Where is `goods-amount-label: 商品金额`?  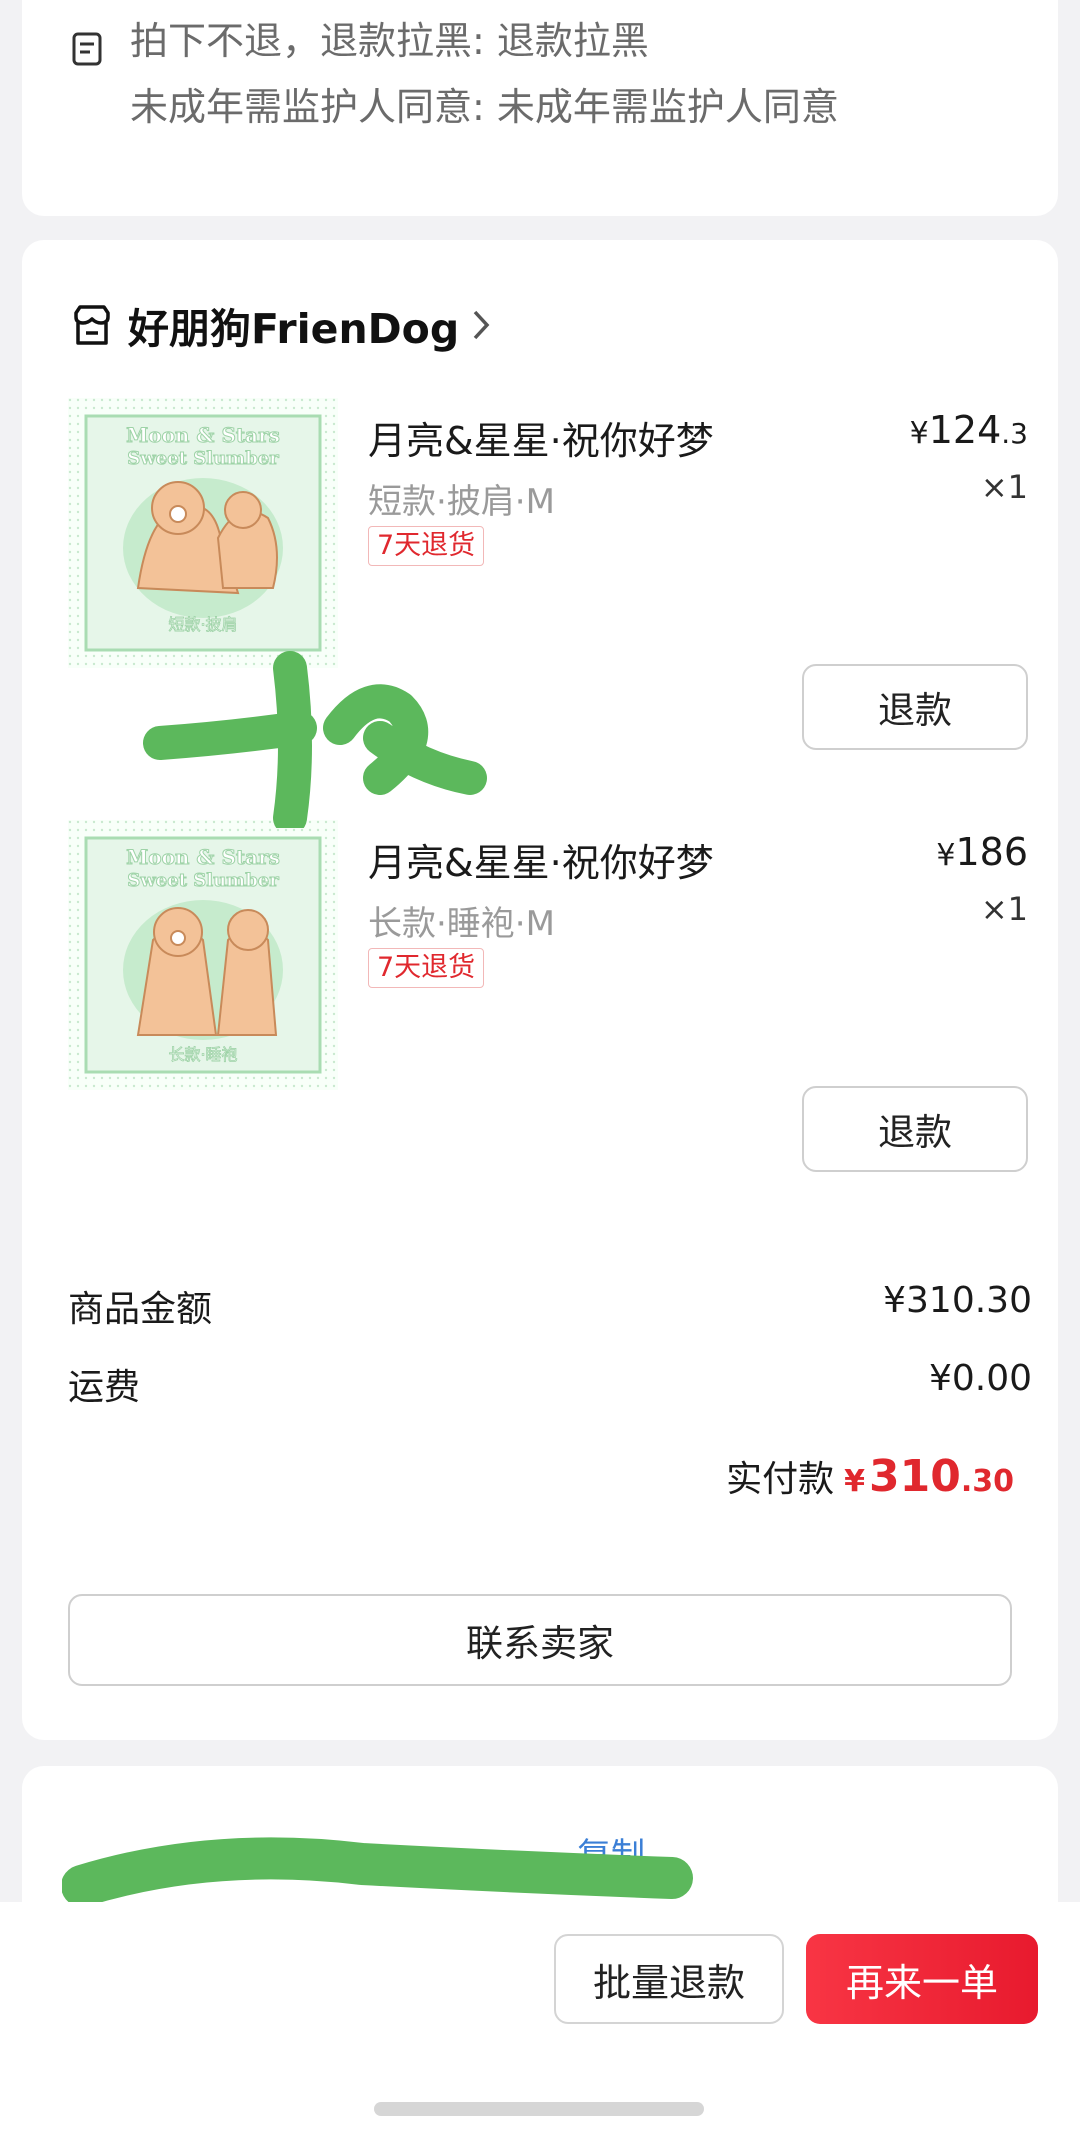
goods-amount-label: 商品金额 is located at coordinates (140, 1309).